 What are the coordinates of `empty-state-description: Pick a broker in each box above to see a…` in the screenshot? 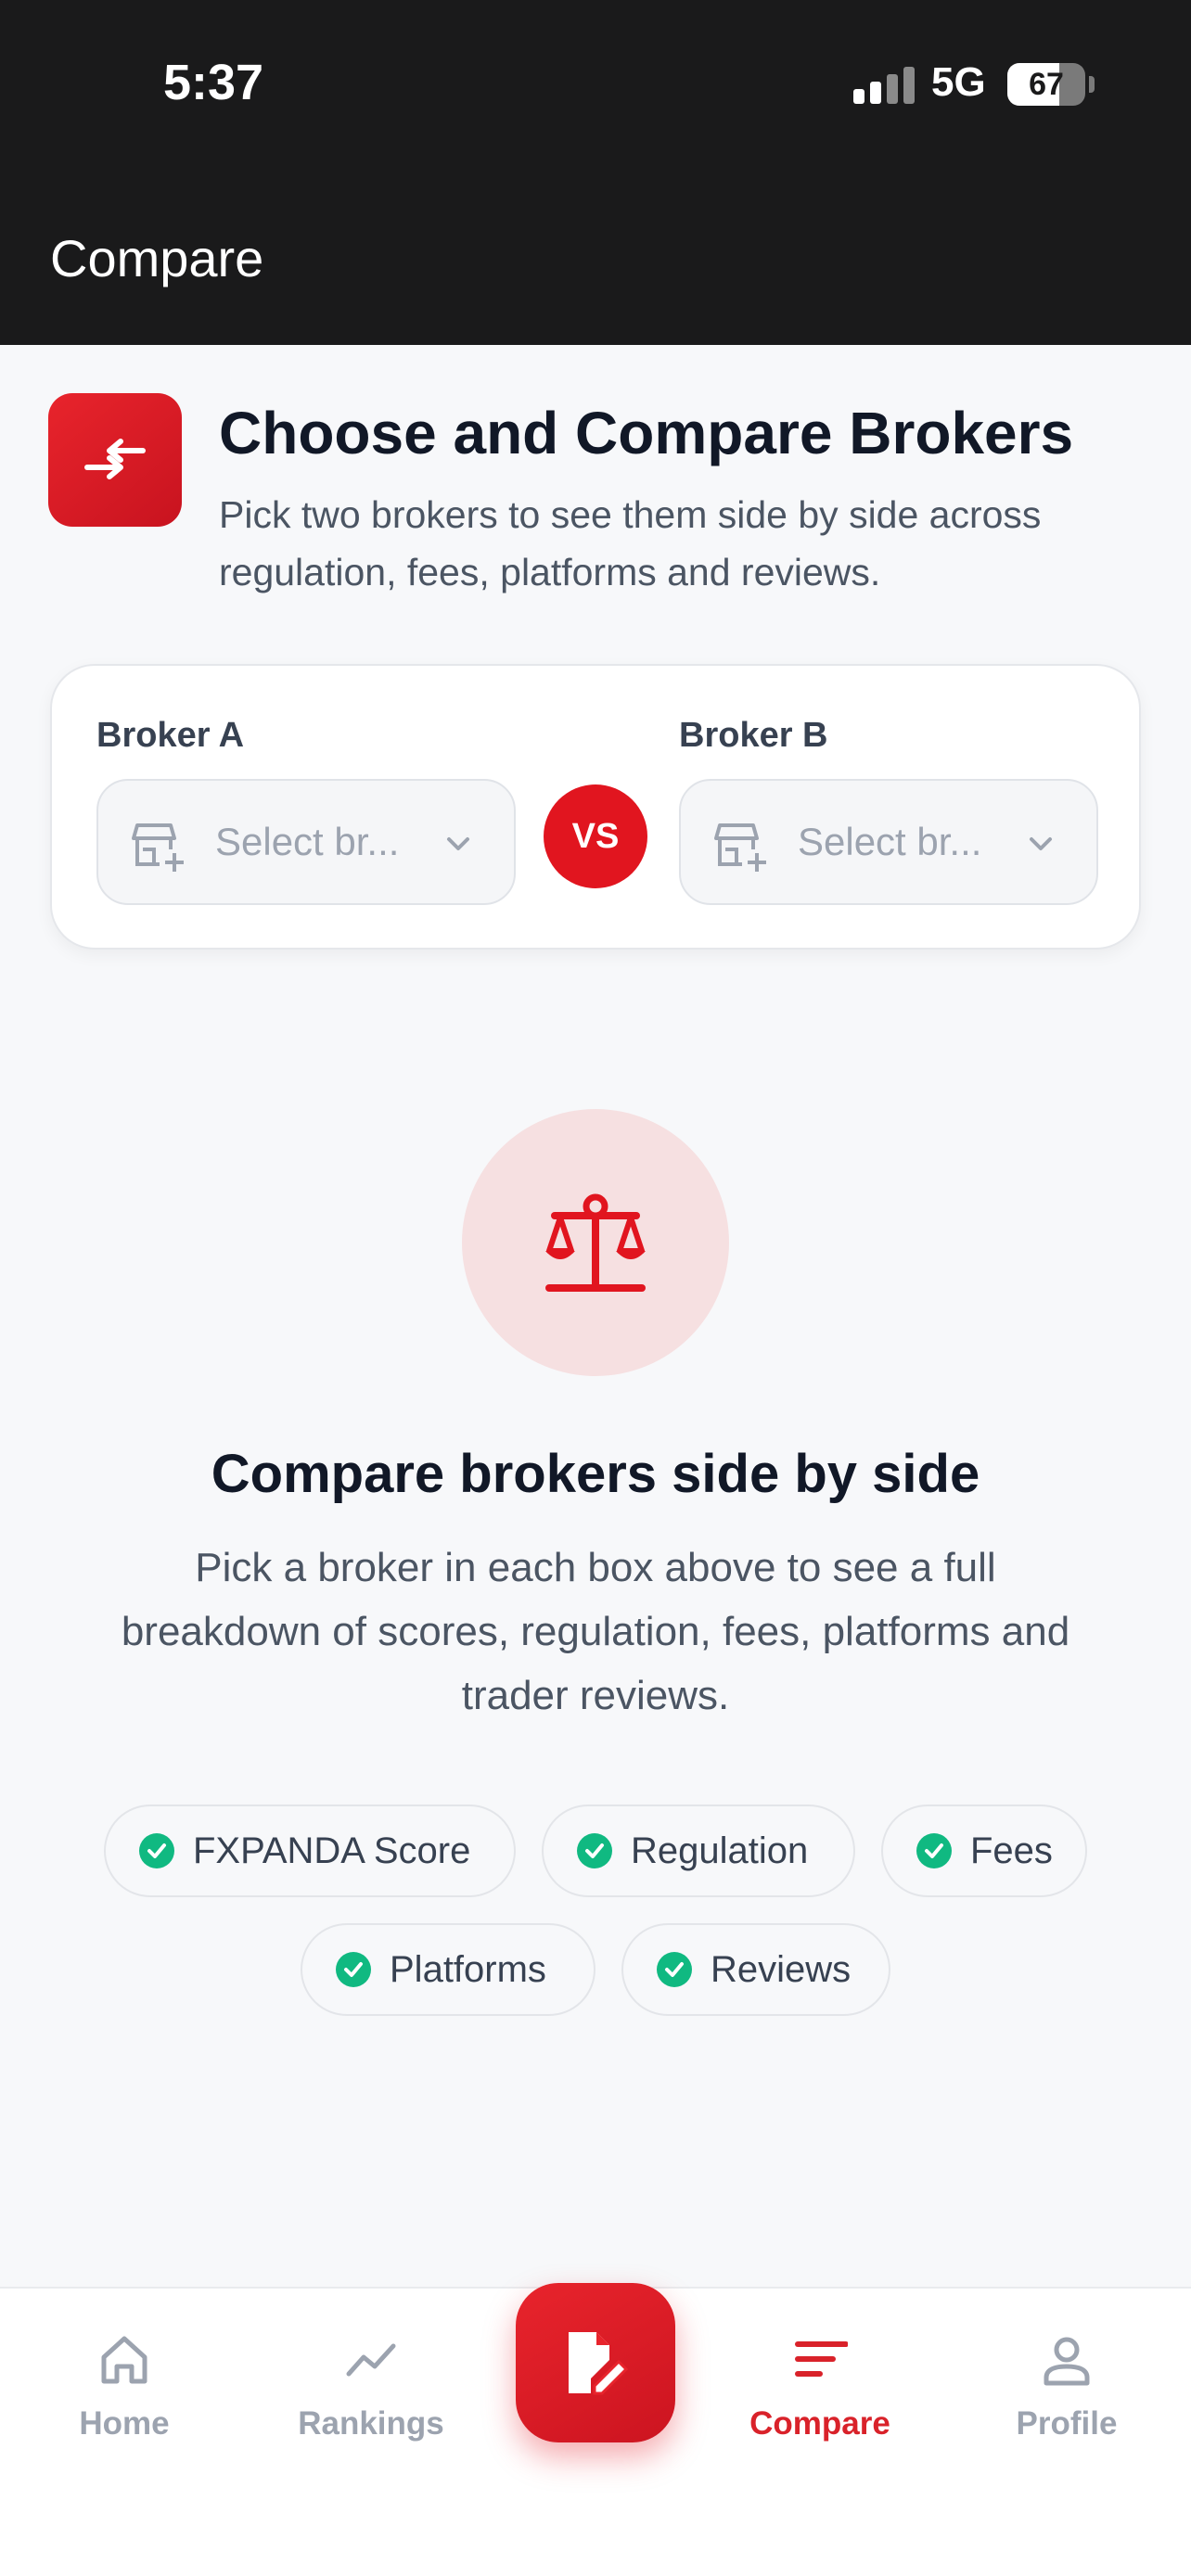 It's located at (595, 1632).